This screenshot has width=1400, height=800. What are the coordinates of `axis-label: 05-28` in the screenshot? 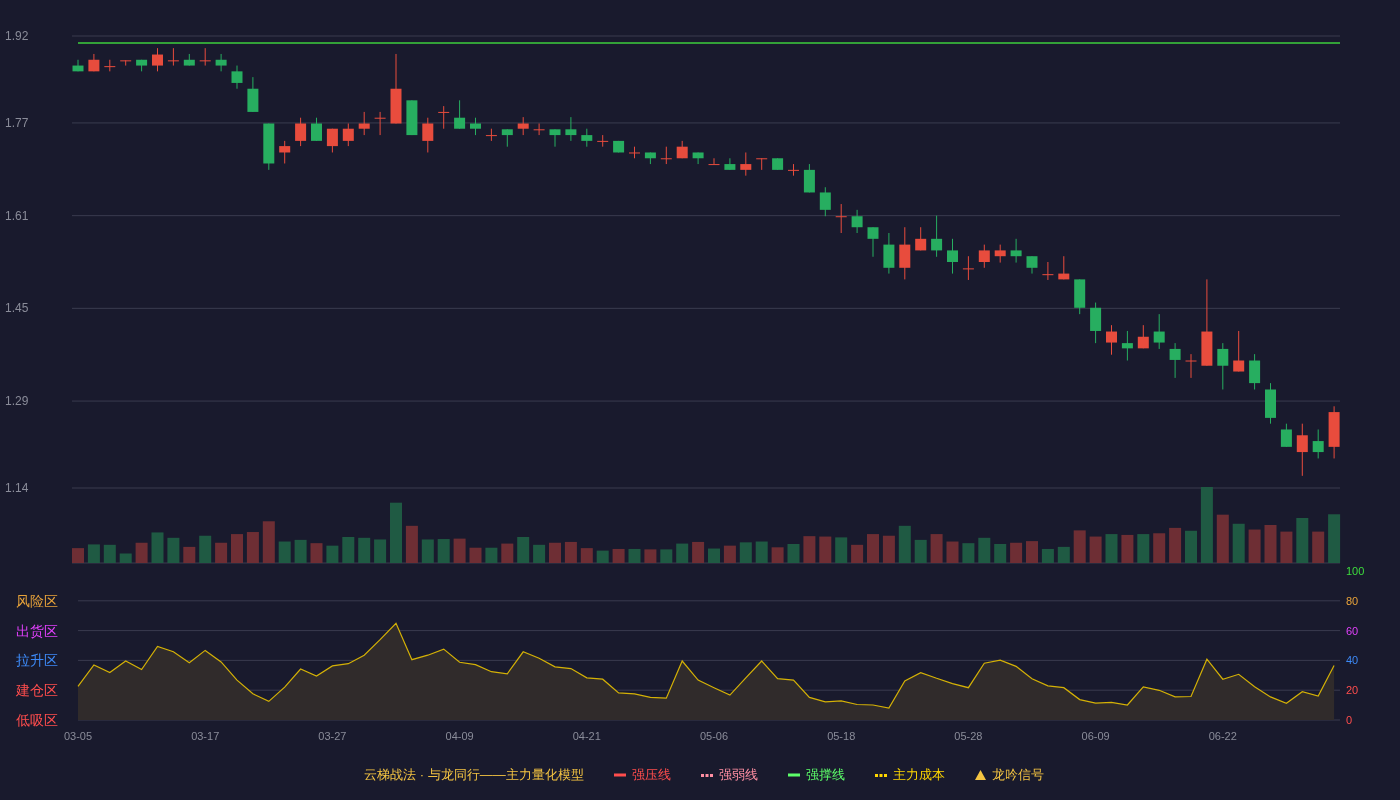 It's located at (968, 736).